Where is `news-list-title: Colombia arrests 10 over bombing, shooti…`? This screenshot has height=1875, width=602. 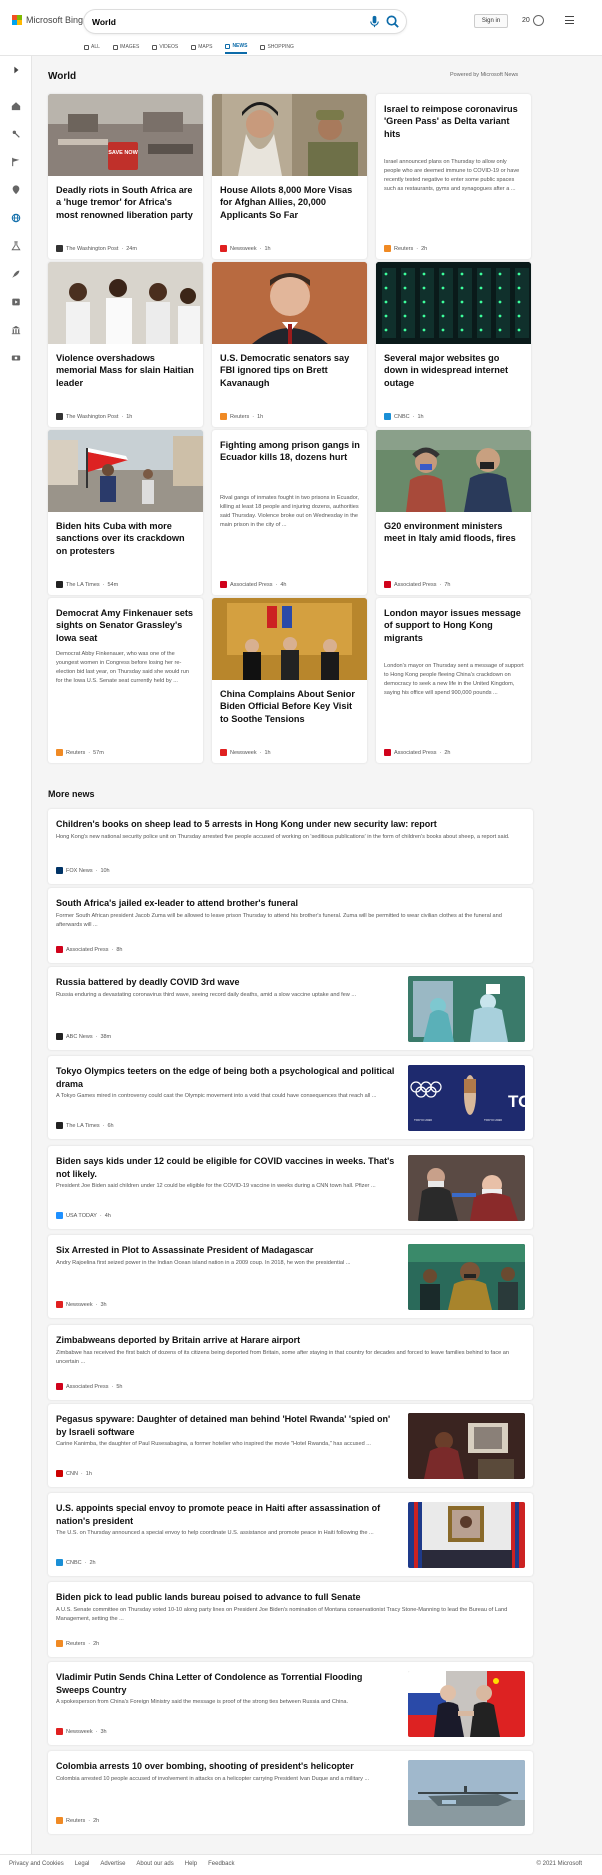 news-list-title: Colombia arrests 10 over bombing, shooti… is located at coordinates (226, 1766).